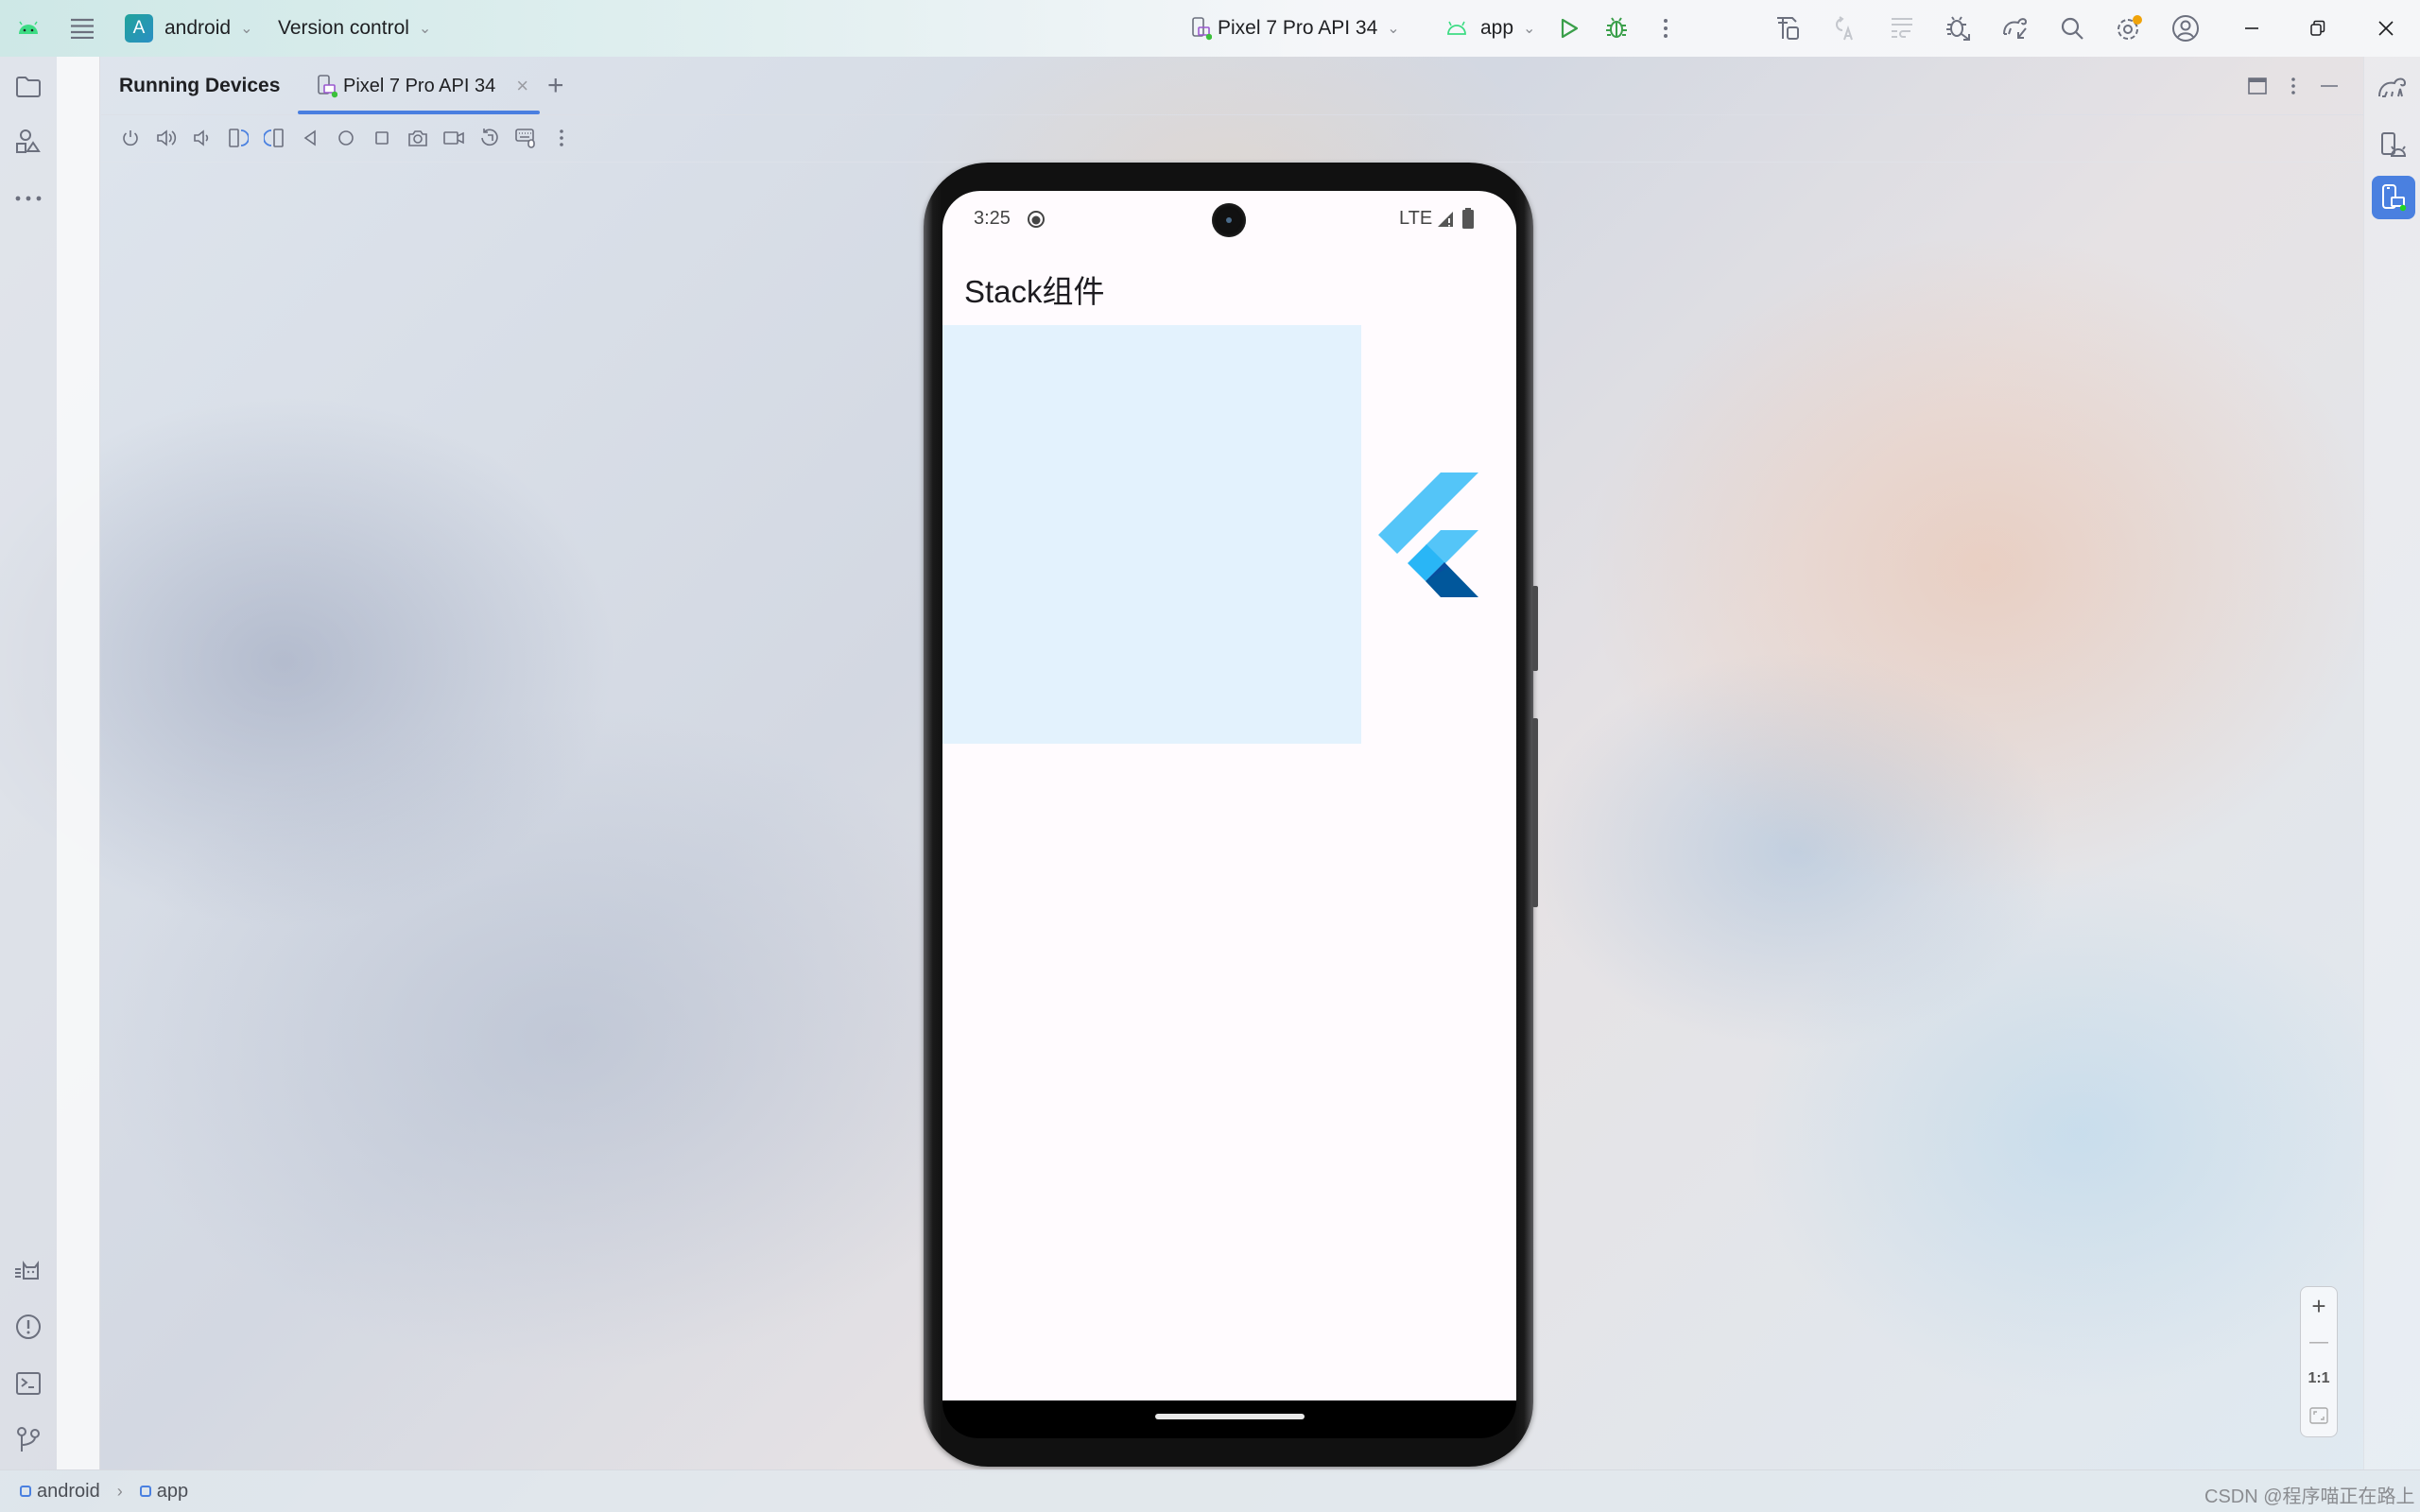  I want to click on hide-tool-window-button, so click(2329, 86).